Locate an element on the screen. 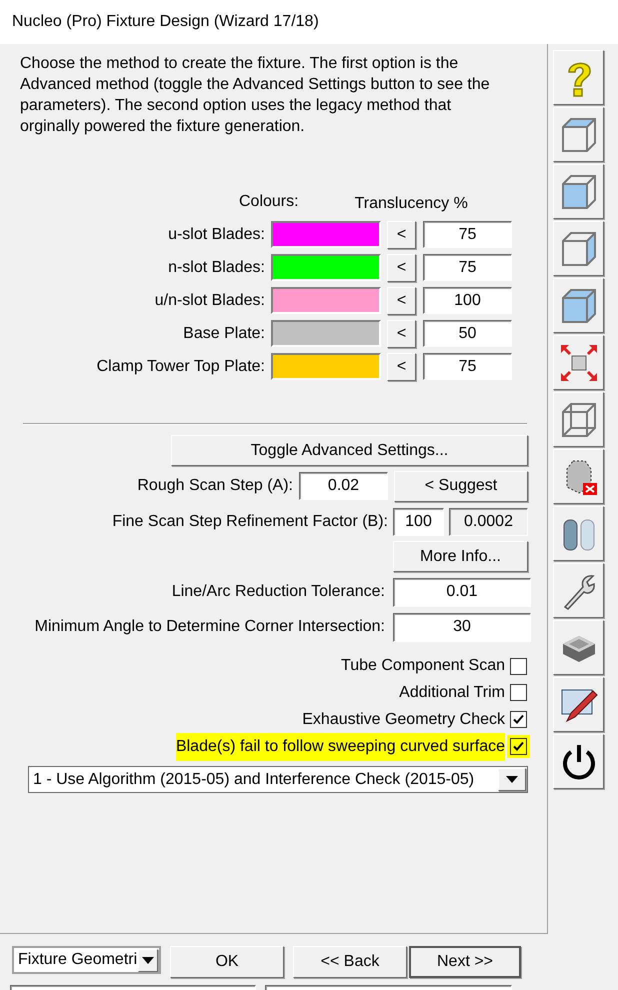 This screenshot has width=618, height=990. field-label: u/n-slot Blades: is located at coordinates (209, 300).